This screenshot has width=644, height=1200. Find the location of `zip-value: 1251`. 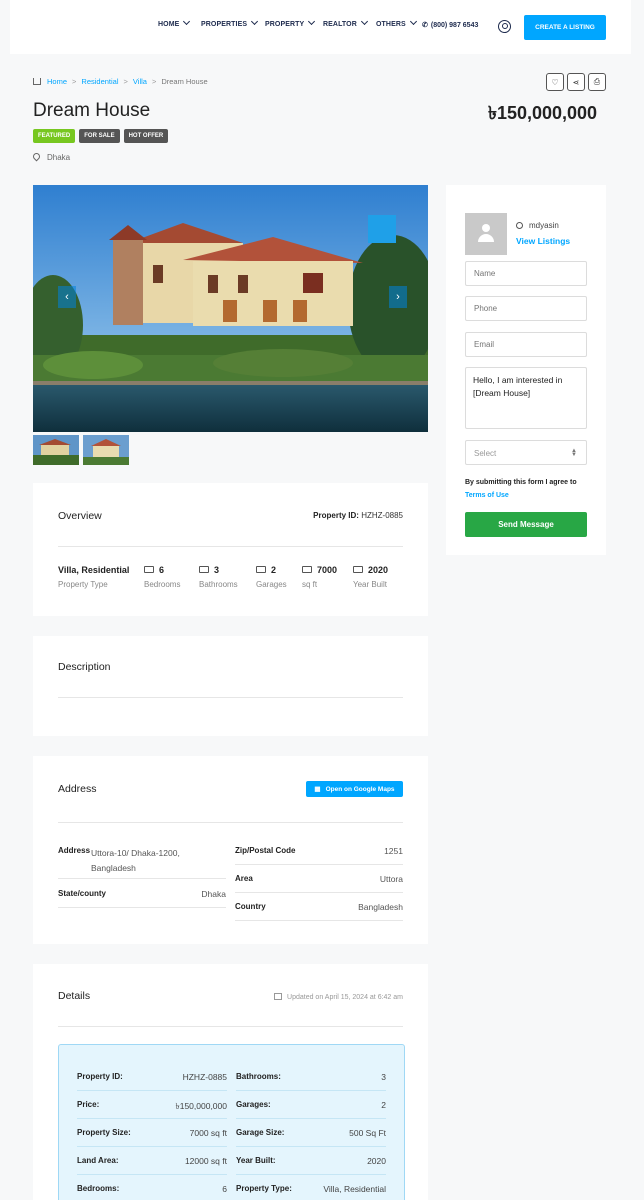

zip-value: 1251 is located at coordinates (393, 851).